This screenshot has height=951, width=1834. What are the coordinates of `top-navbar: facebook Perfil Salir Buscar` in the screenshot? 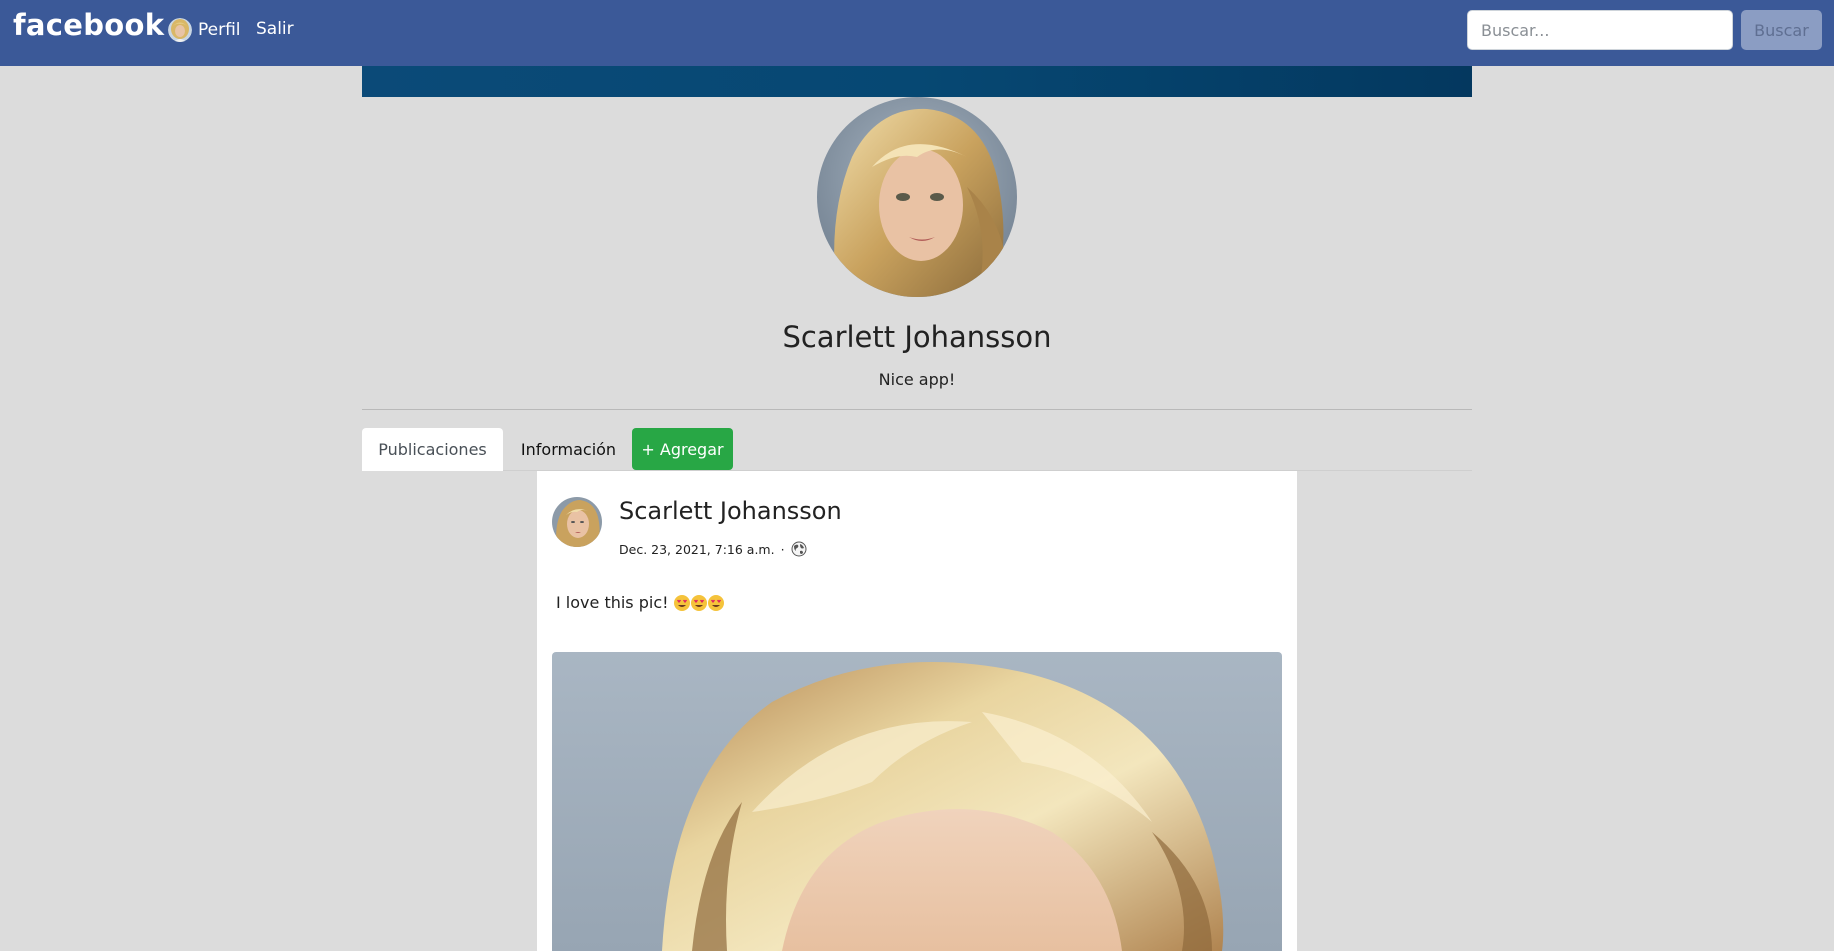 It's located at (917, 33).